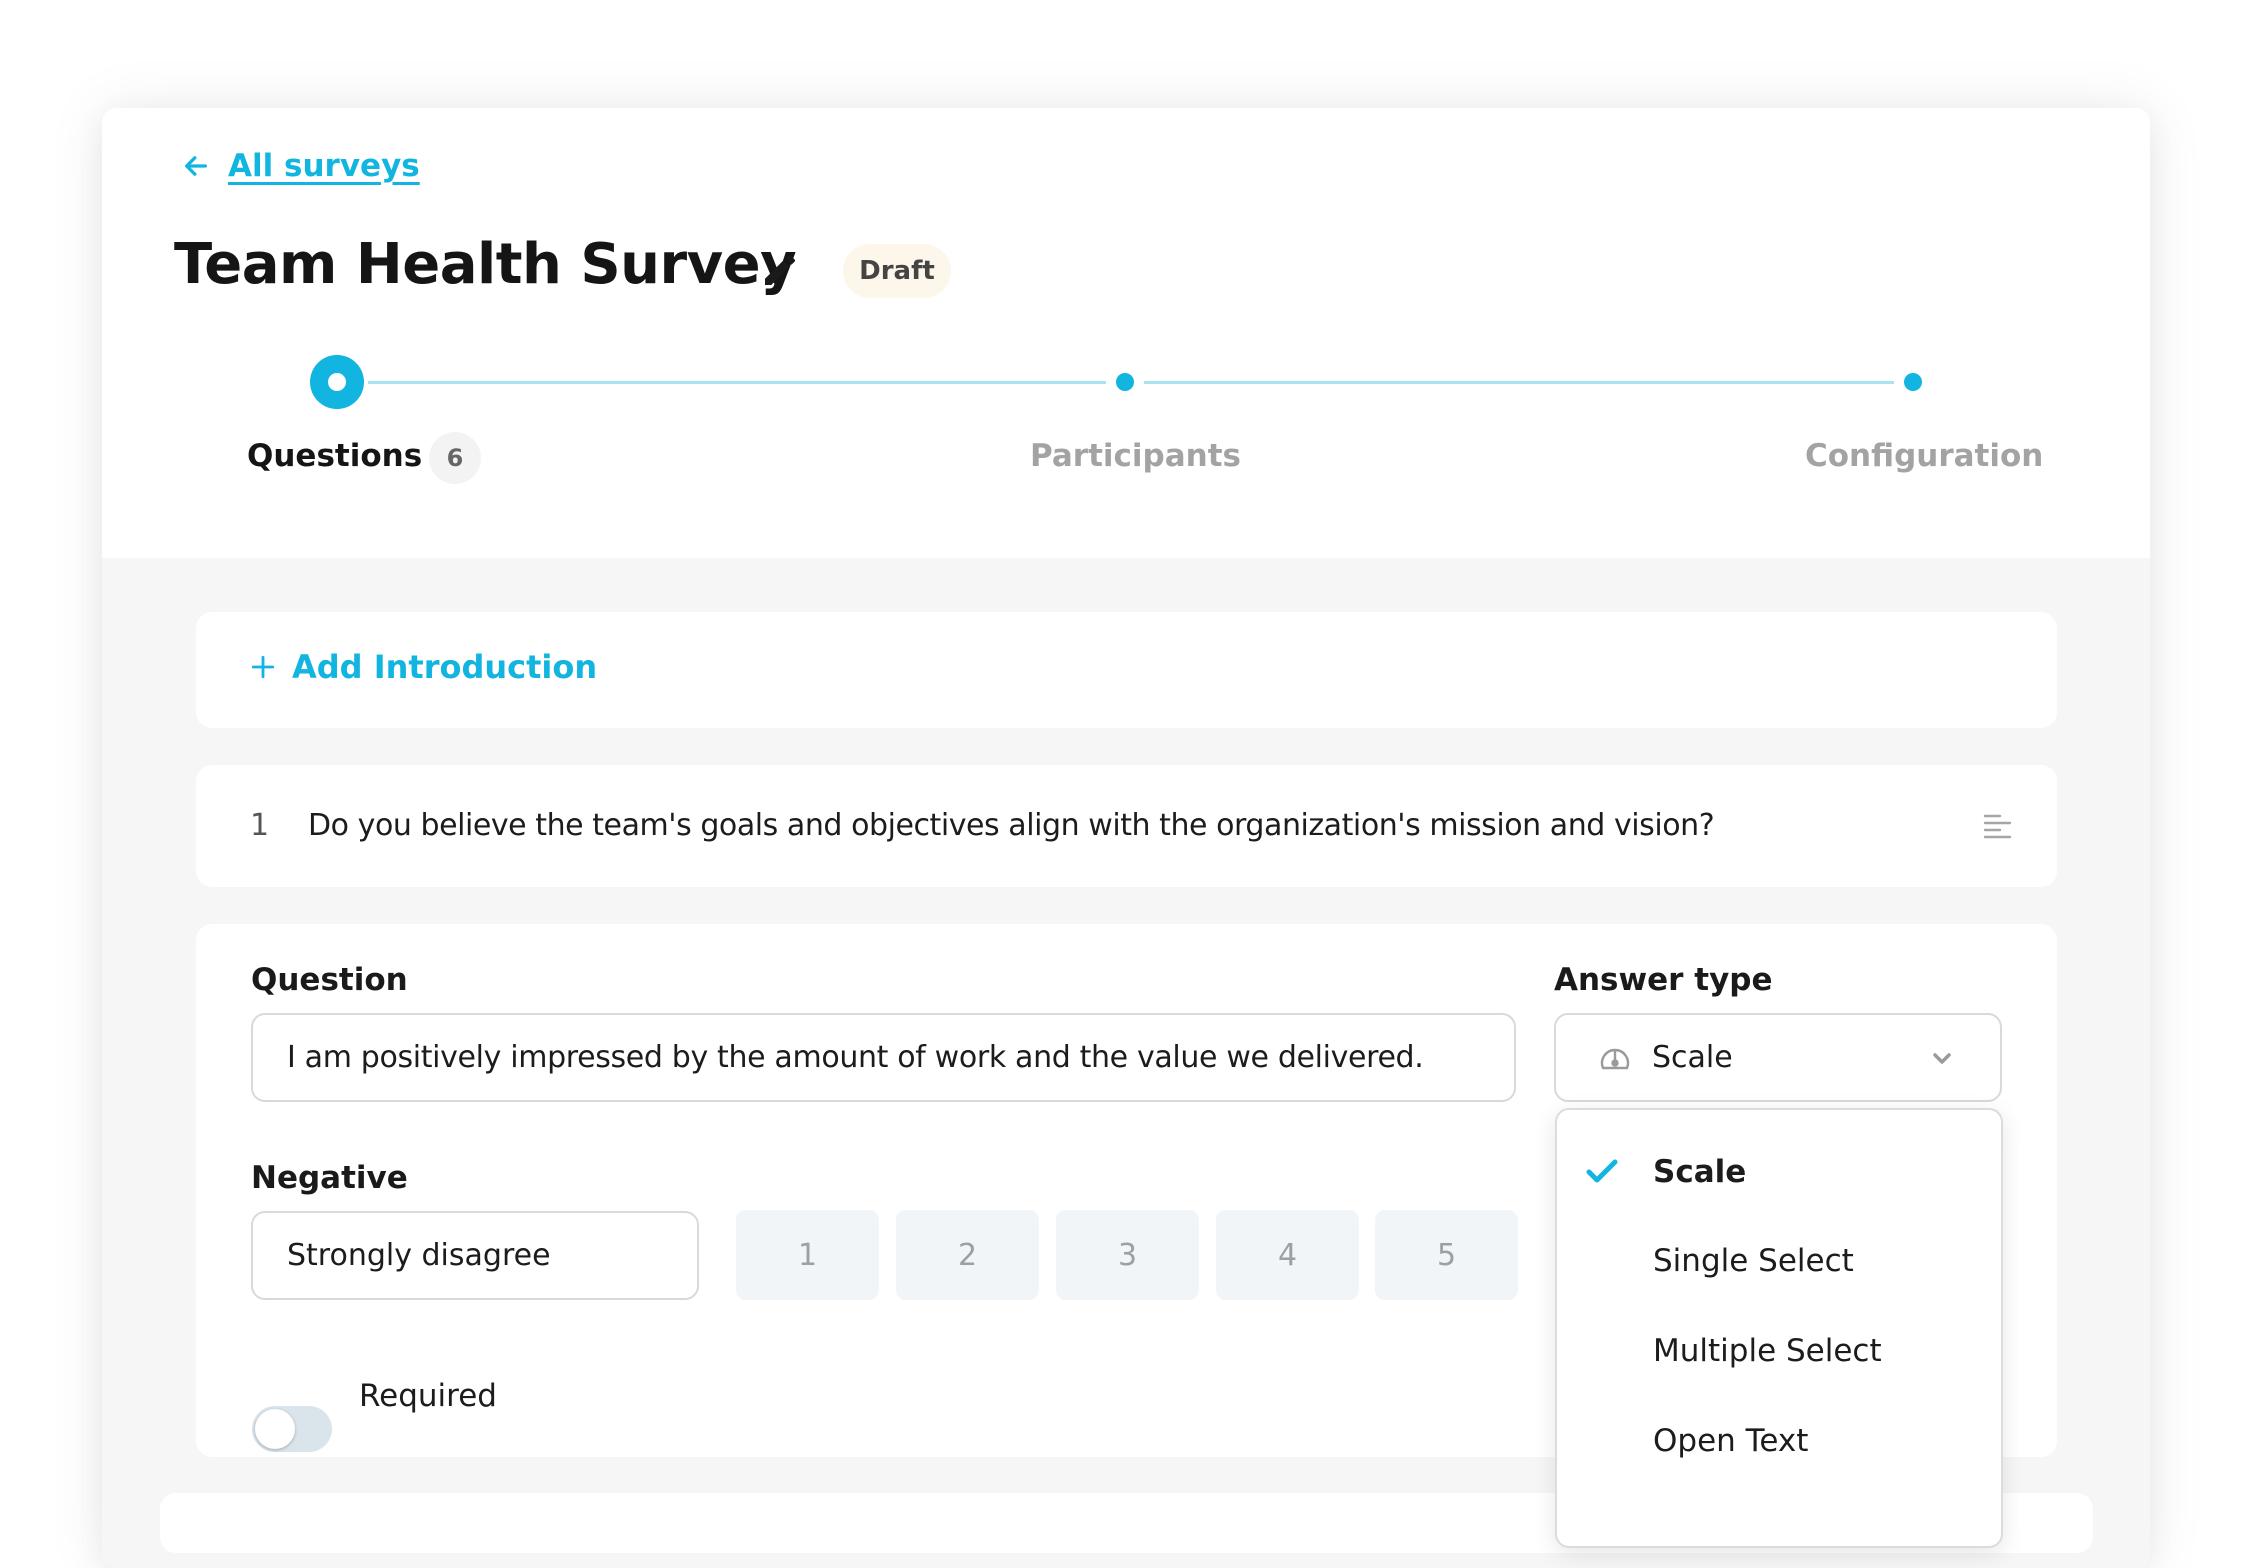  Describe the element at coordinates (1125, 382) in the screenshot. I see `step-participants-marker` at that location.